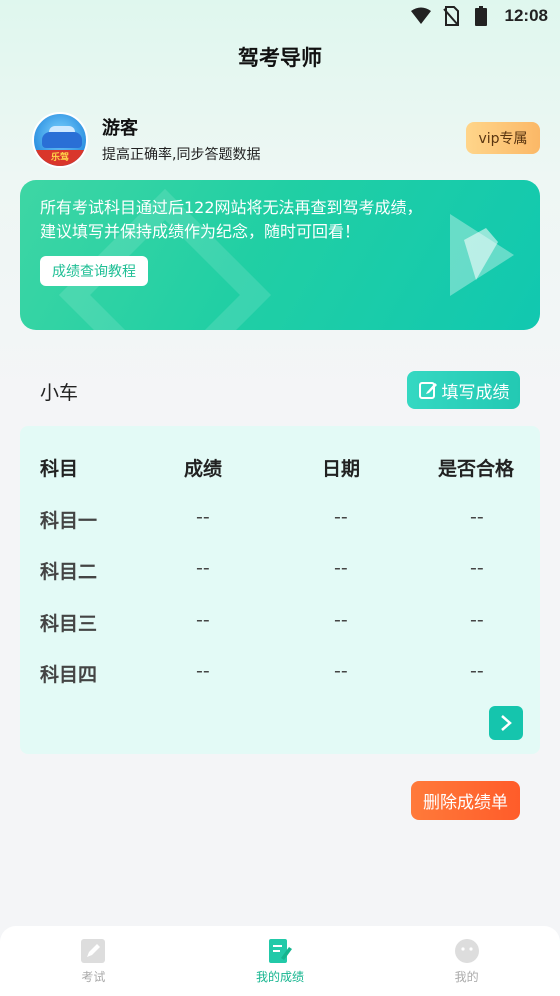 Image resolution: width=560 pixels, height=996 pixels. Describe the element at coordinates (120, 128) in the screenshot. I see `user-name: 游客` at that location.